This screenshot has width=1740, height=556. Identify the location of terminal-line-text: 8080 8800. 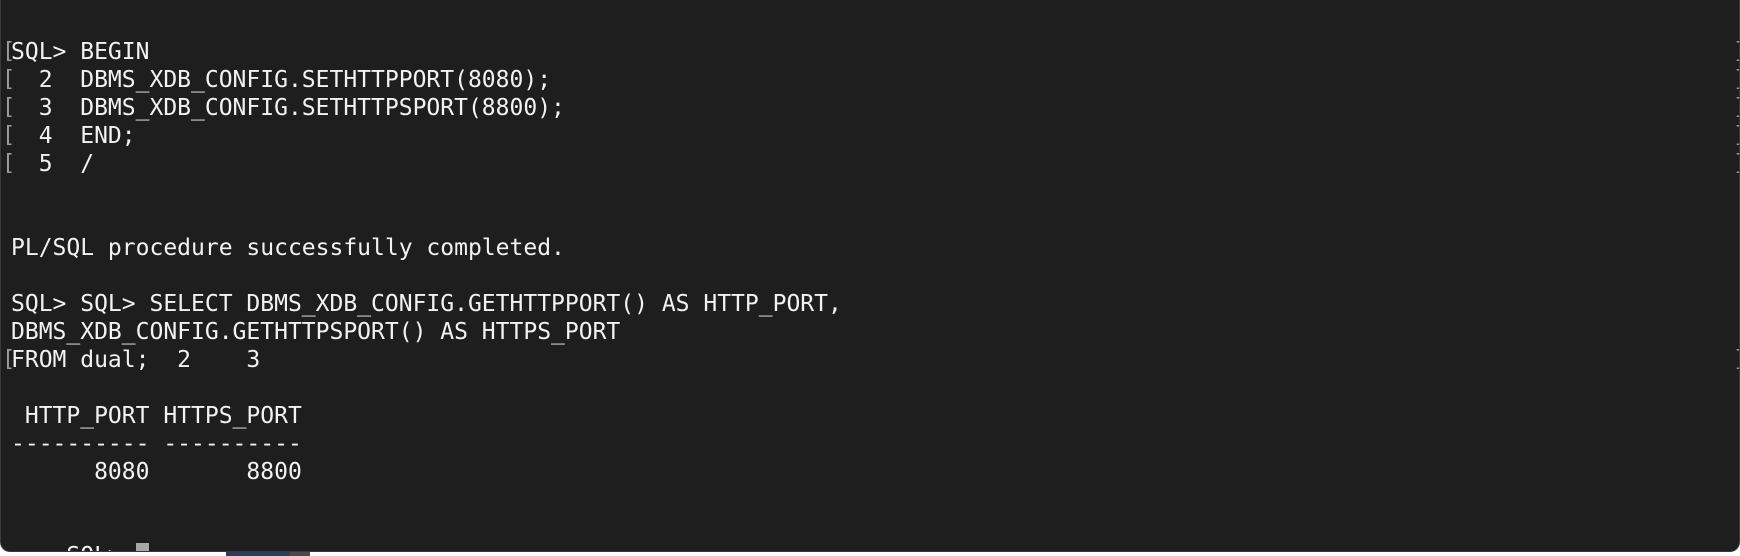
(156, 472).